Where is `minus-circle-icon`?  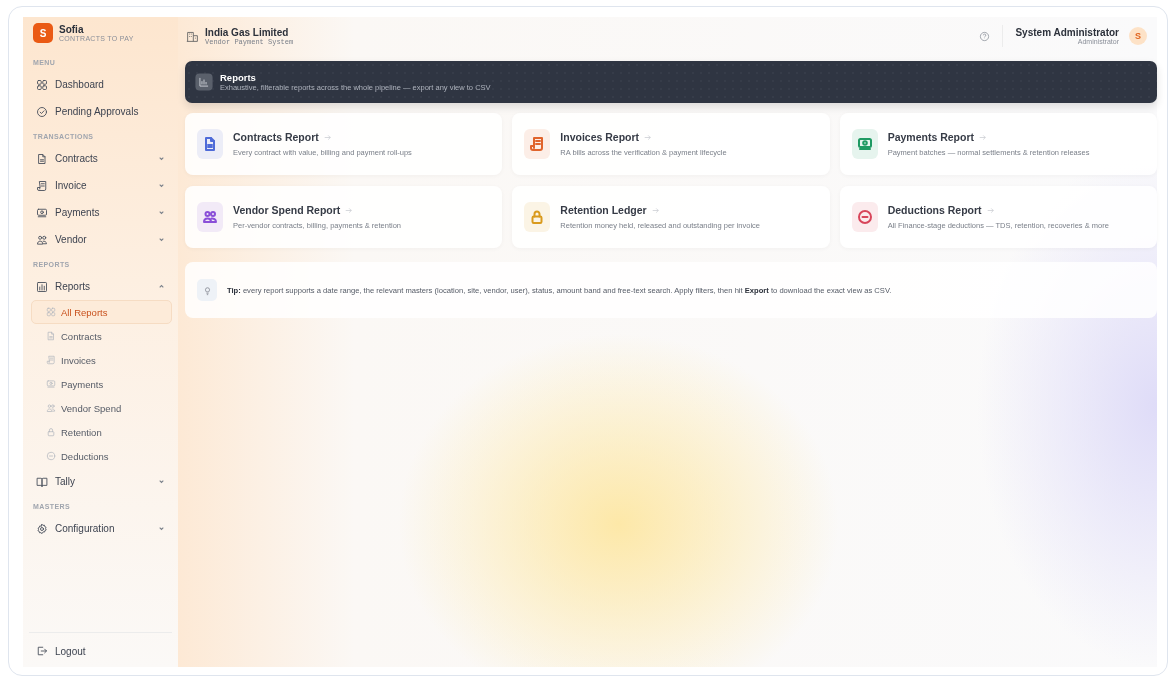 minus-circle-icon is located at coordinates (51, 456).